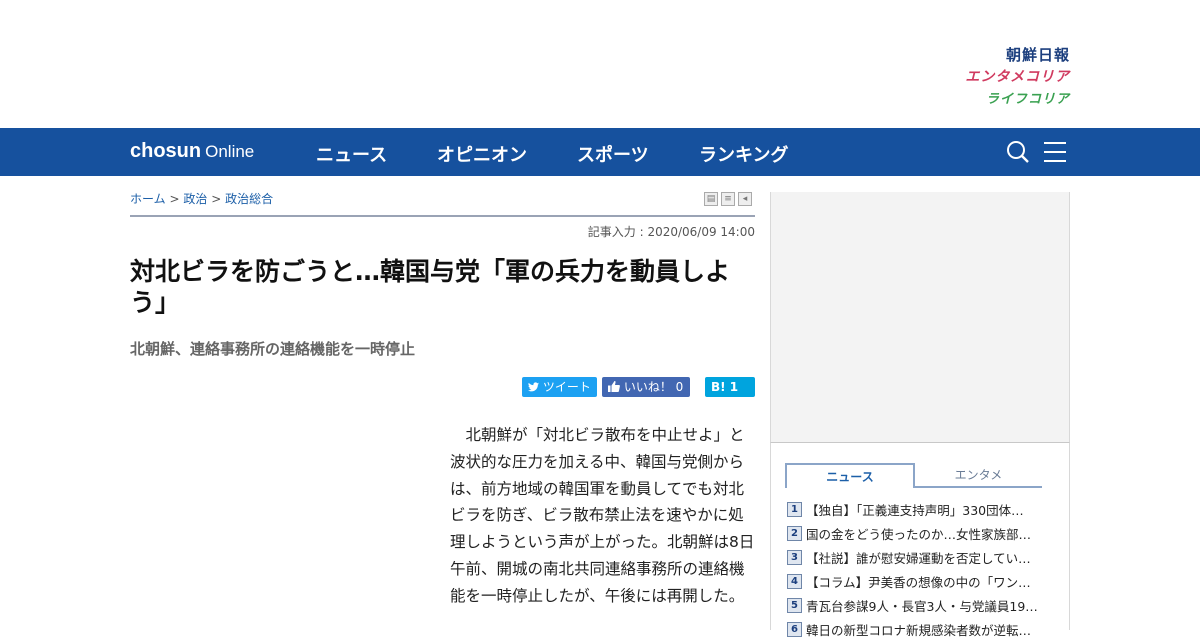 The height and width of the screenshot is (638, 1200). Describe the element at coordinates (671, 232) in the screenshot. I see `article-date: 記事入力 : 2020/06/09 14:00` at that location.